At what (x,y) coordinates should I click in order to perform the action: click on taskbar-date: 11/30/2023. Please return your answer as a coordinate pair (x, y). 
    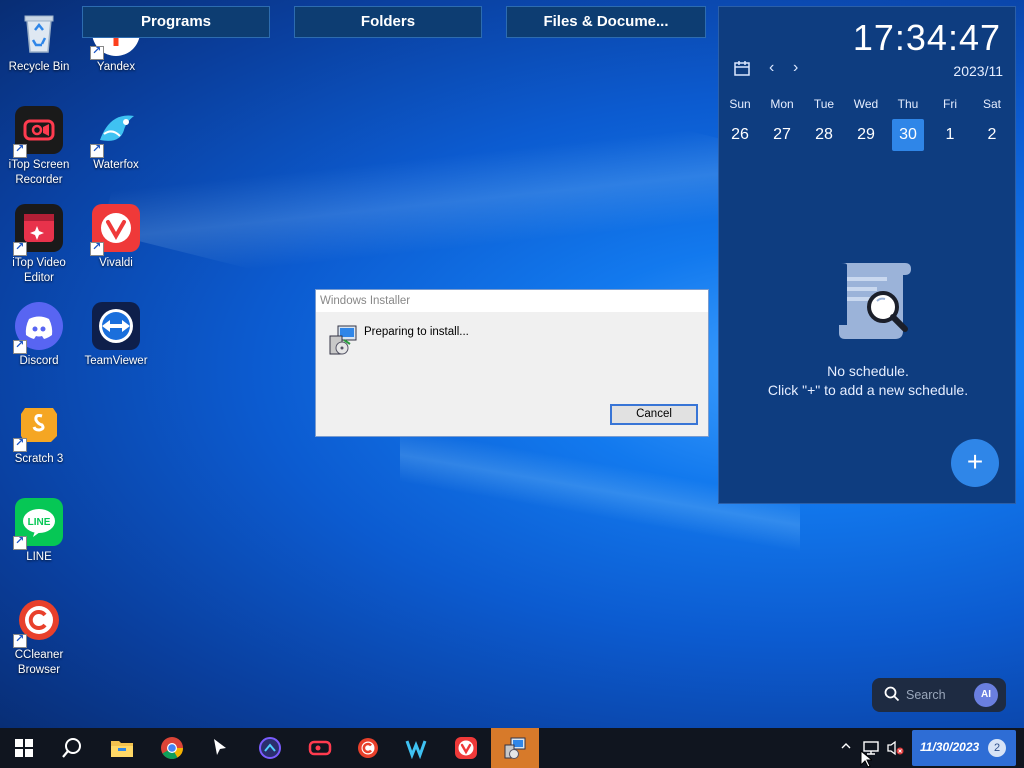
    Looking at the image, I should click on (950, 747).